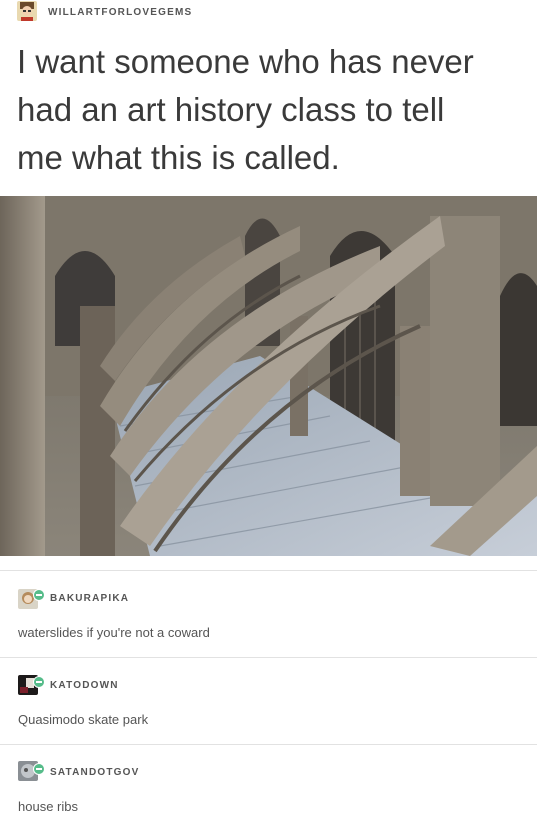 The height and width of the screenshot is (831, 537). What do you see at coordinates (245, 61) in the screenshot?
I see `post-text-line: I want someone who has never` at bounding box center [245, 61].